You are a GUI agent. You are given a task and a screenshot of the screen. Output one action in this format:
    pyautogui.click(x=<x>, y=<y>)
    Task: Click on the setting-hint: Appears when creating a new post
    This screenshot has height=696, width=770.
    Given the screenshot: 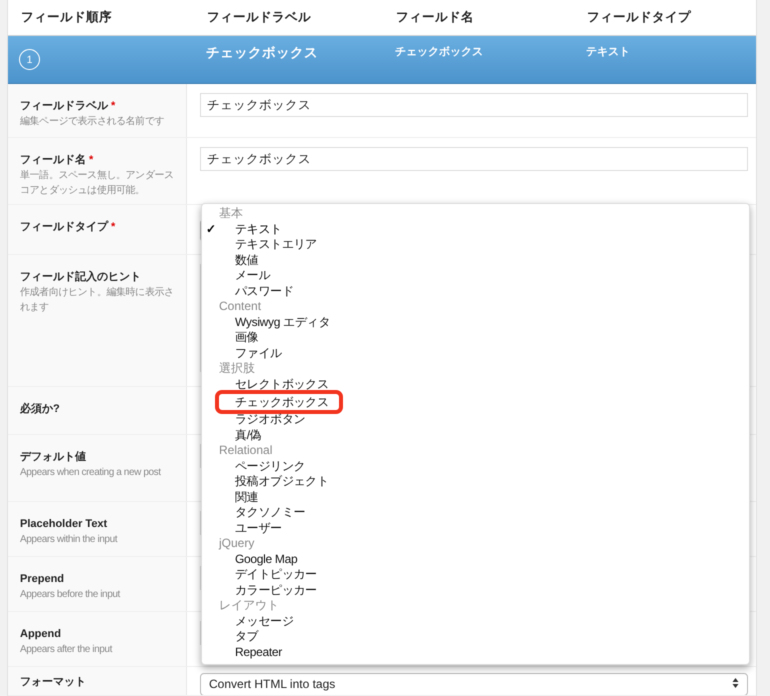 What is the action you would take?
    pyautogui.click(x=91, y=473)
    